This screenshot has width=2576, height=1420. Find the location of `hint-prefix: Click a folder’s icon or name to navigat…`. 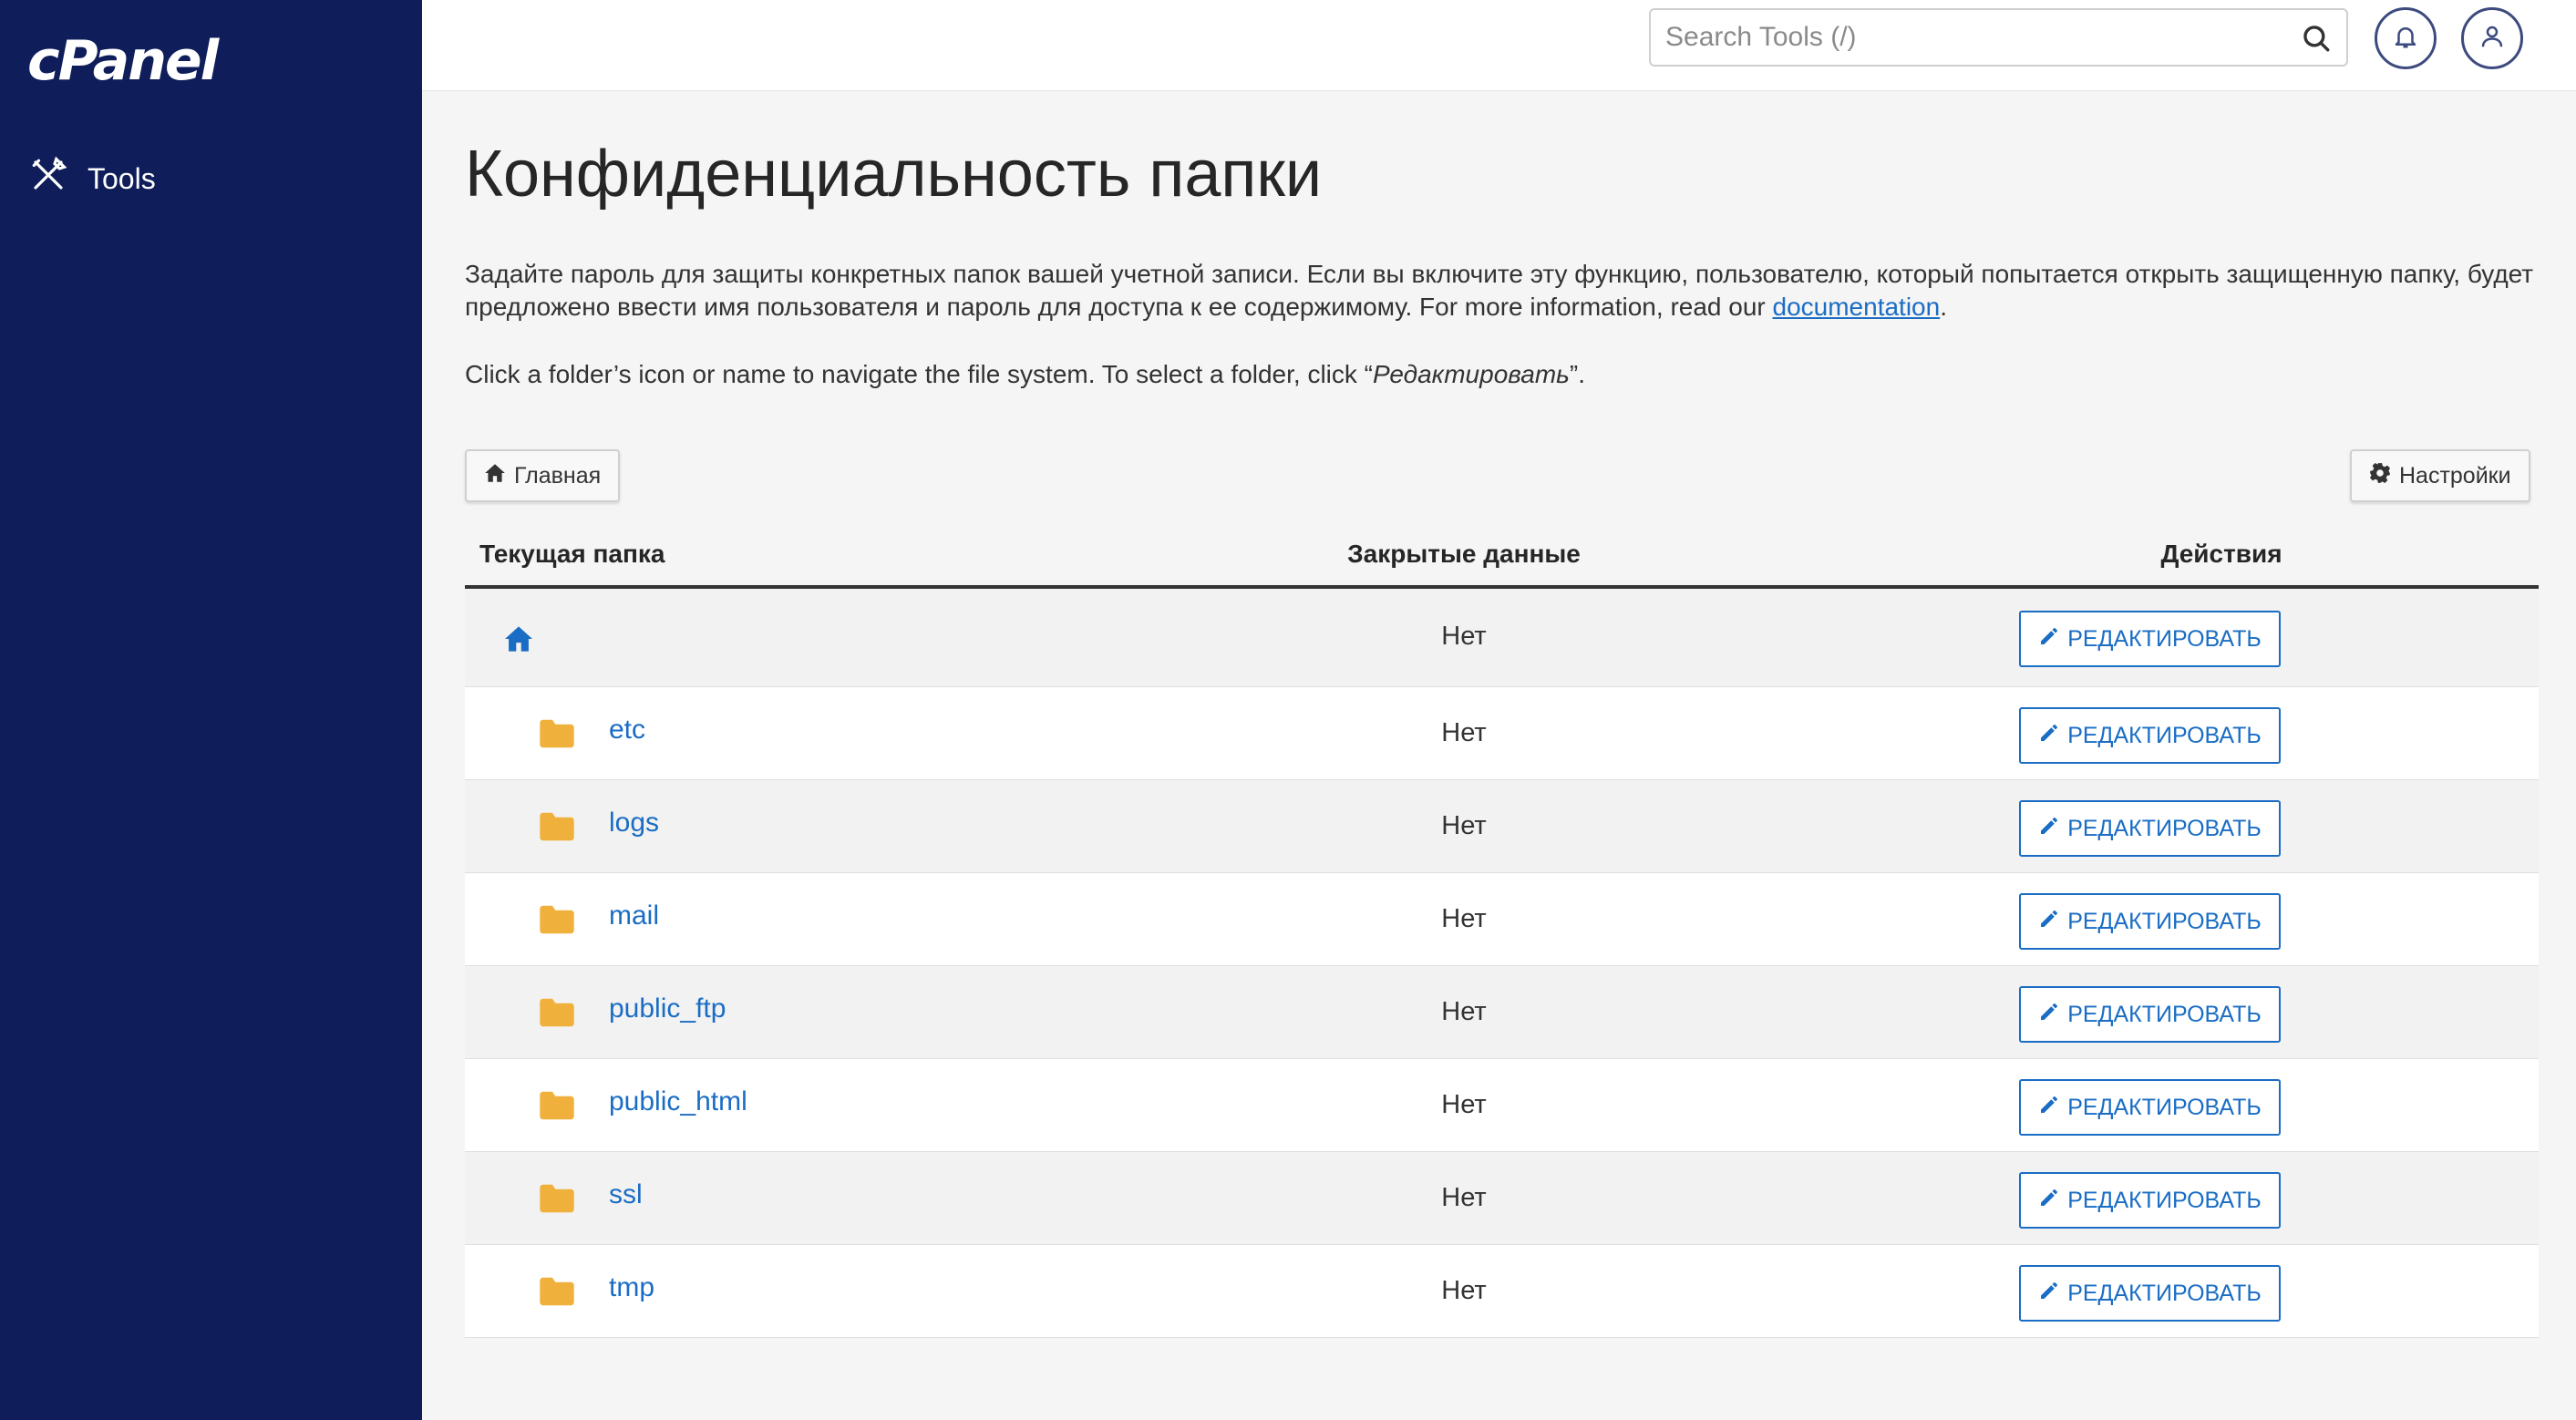

hint-prefix: Click a folder’s icon or name to navigat… is located at coordinates (919, 374).